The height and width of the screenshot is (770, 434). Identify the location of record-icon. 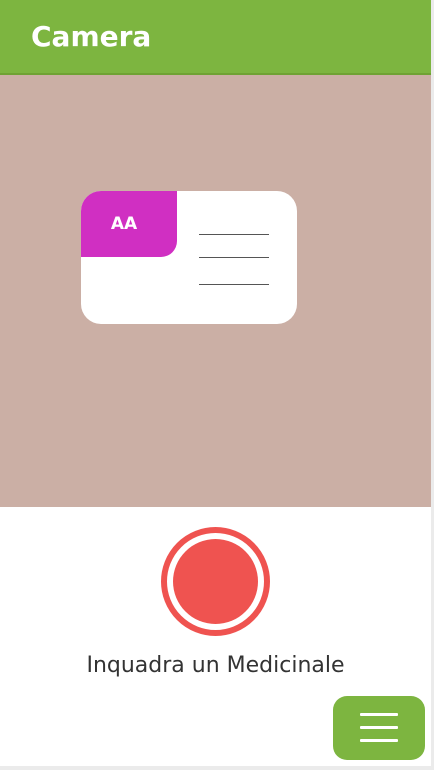
(215, 581).